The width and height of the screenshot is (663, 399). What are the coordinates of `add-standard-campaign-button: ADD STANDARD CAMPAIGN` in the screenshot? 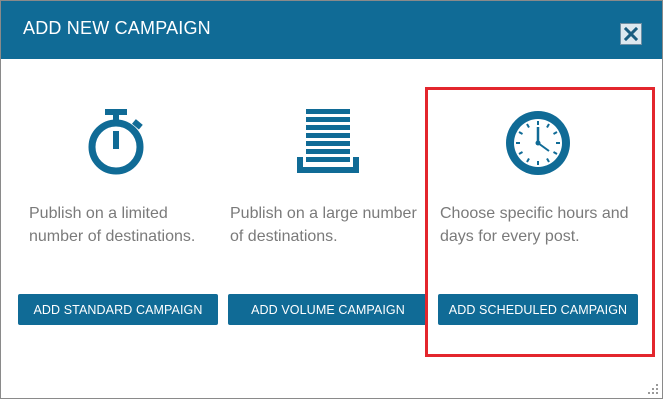 It's located at (118, 309).